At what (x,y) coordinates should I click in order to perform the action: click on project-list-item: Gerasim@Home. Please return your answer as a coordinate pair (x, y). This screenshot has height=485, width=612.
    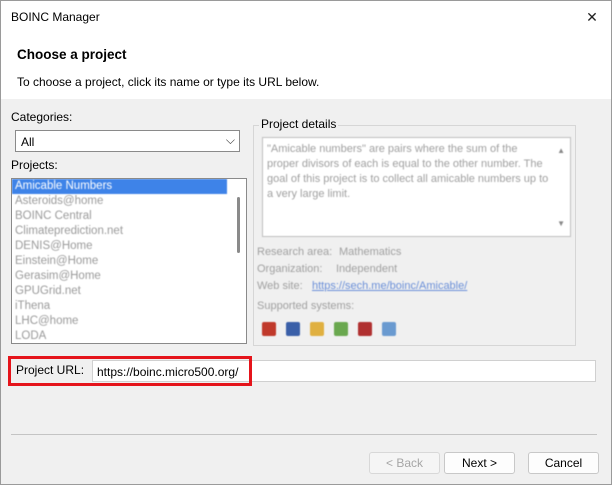
    Looking at the image, I should click on (119, 276).